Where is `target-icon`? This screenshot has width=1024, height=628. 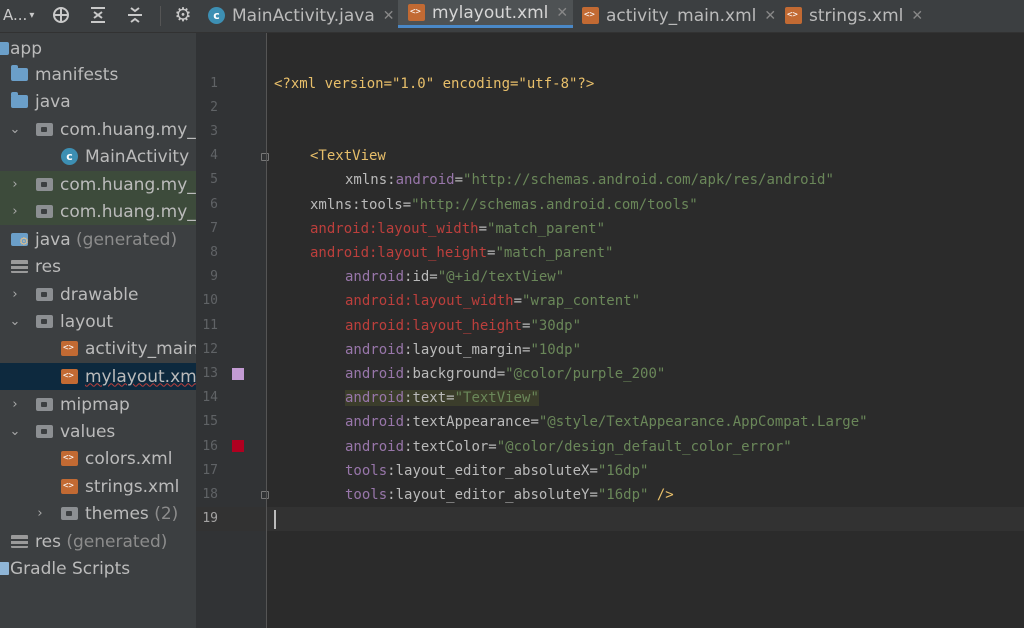 target-icon is located at coordinates (61, 15).